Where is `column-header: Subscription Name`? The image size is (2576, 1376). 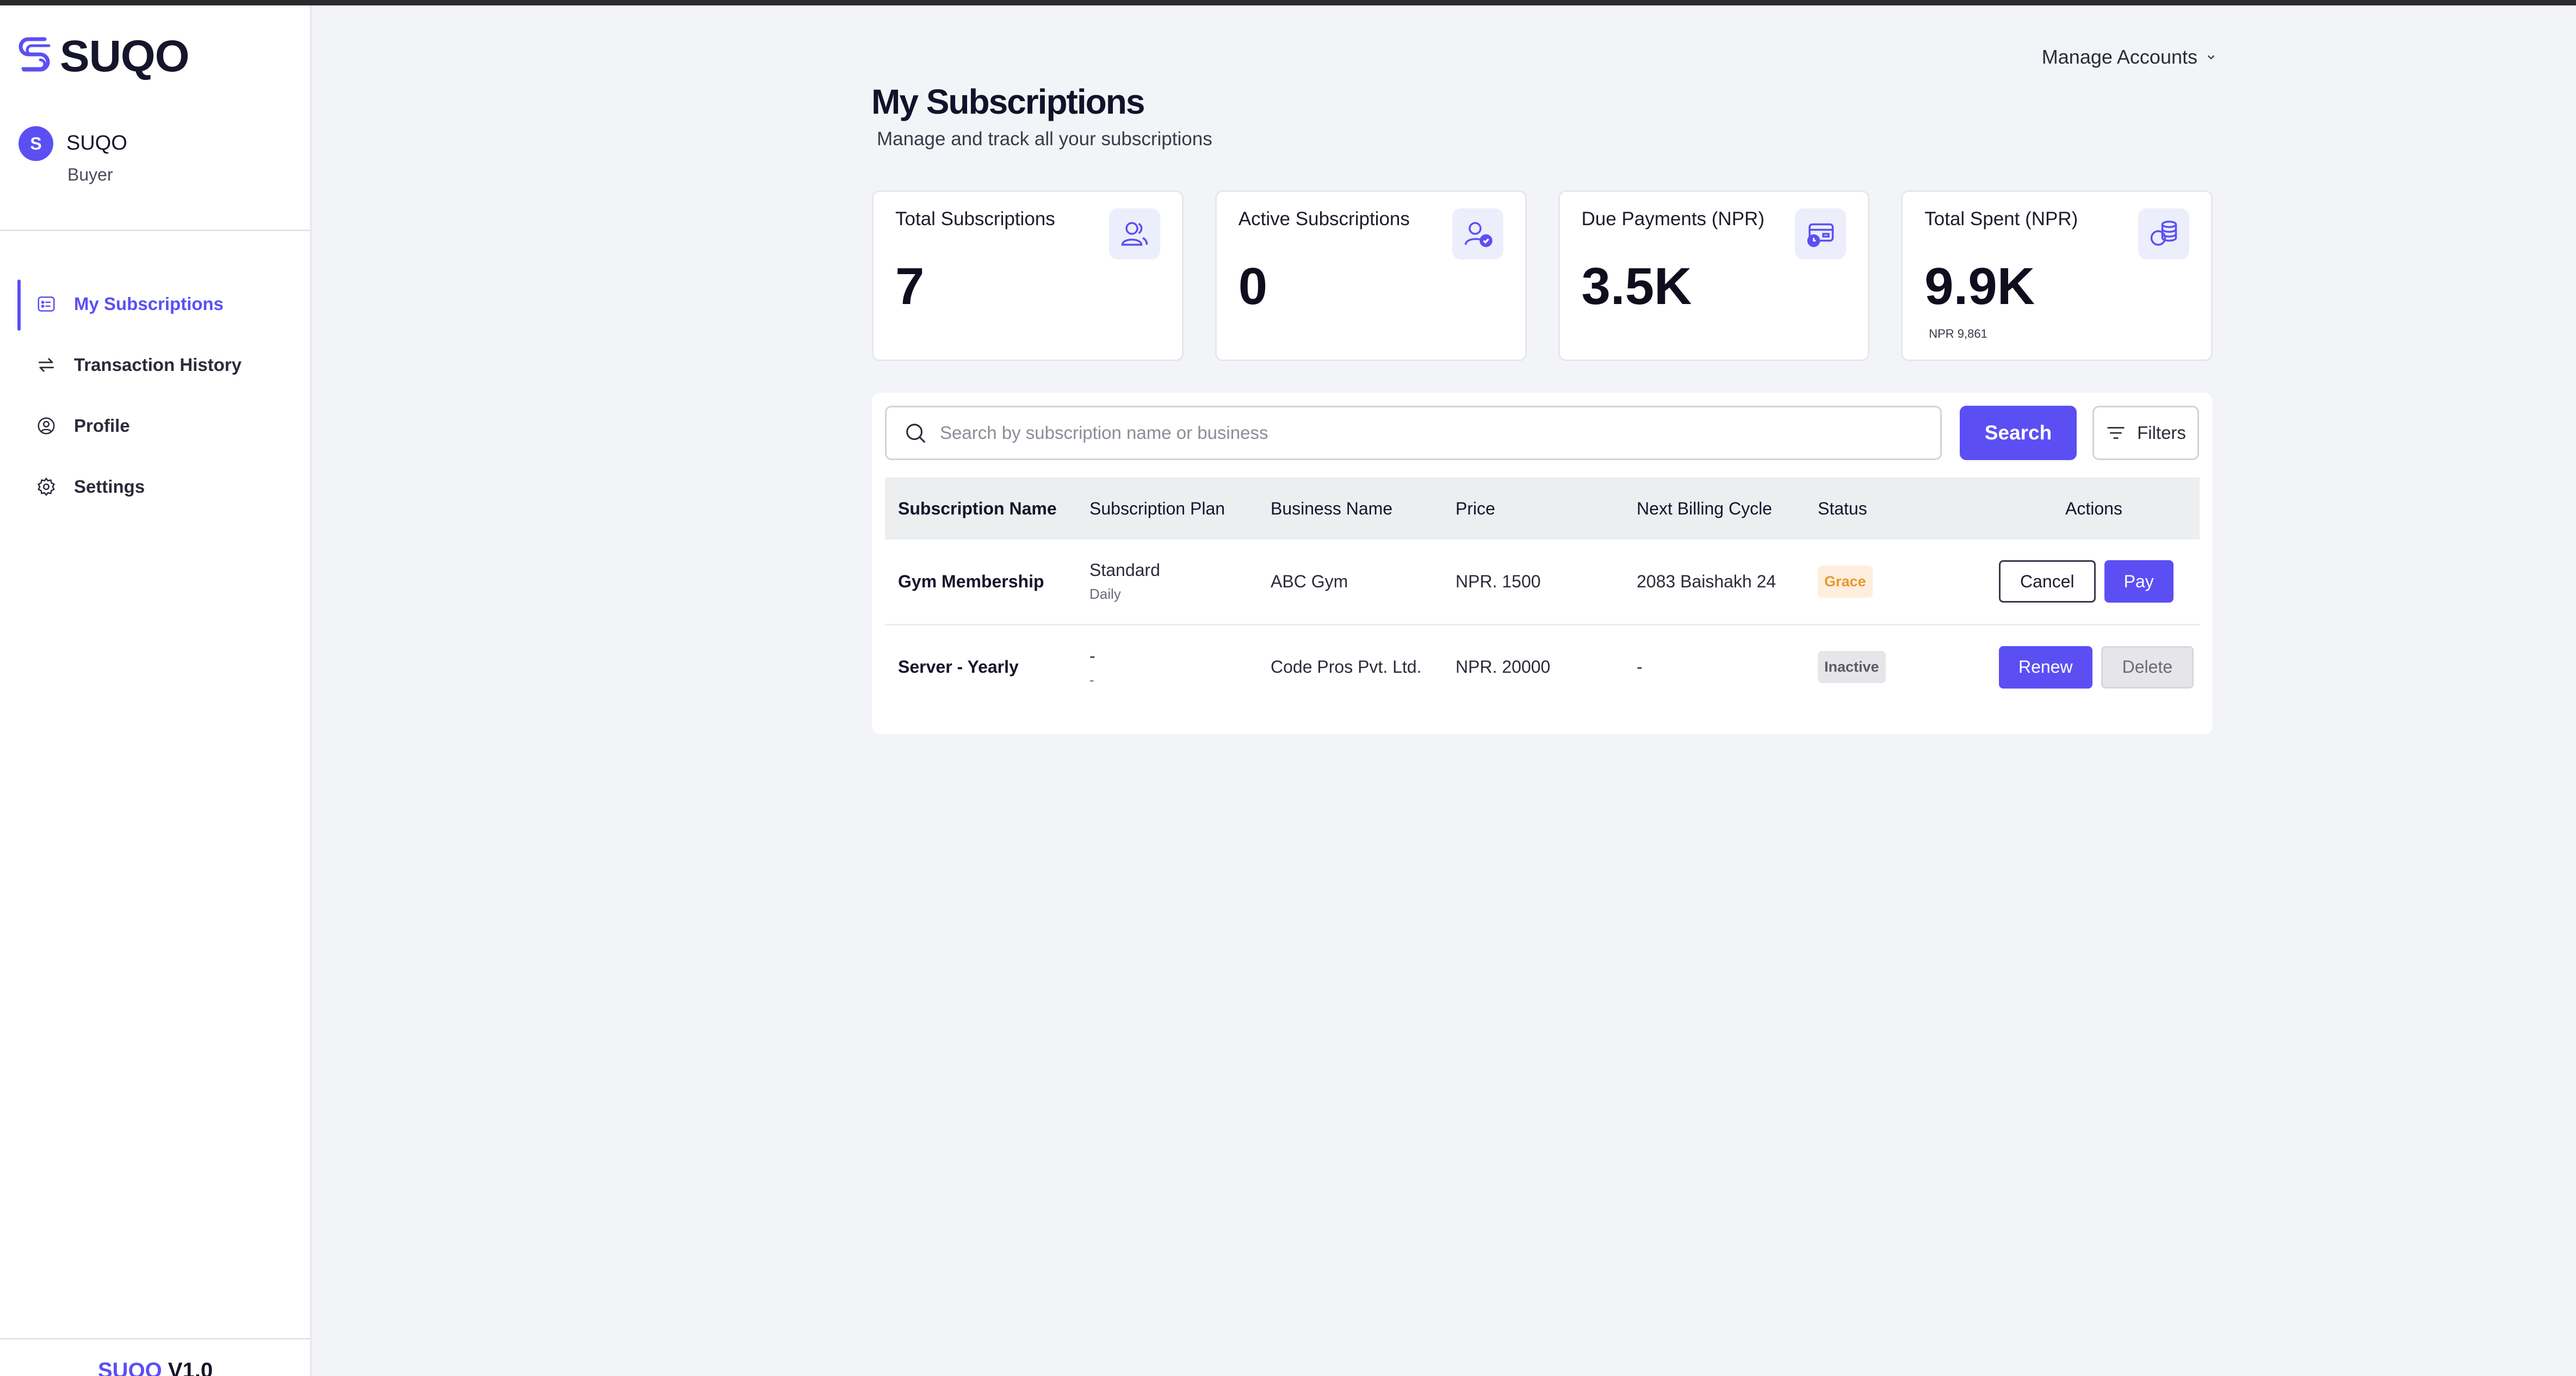
column-header: Subscription Name is located at coordinates (981, 509).